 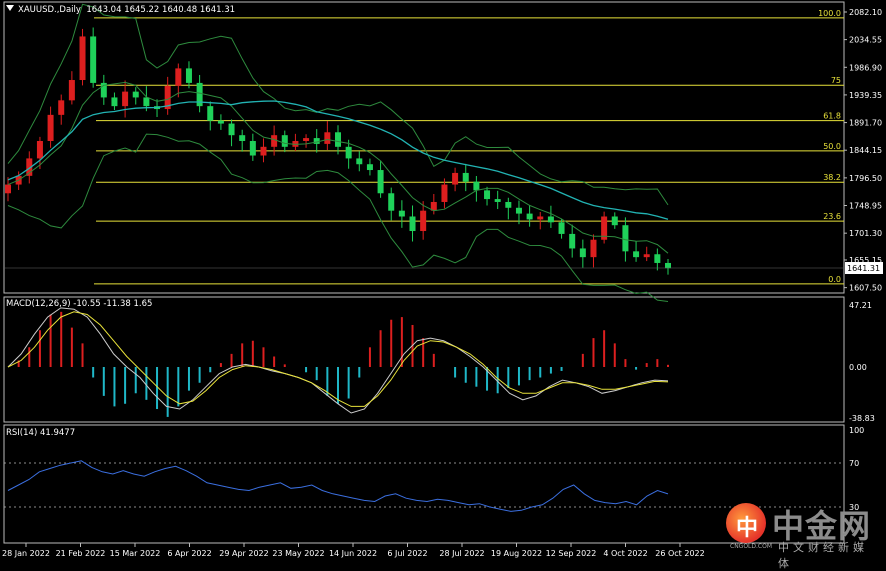 I want to click on macd-axis-label: 0.00, so click(x=858, y=367).